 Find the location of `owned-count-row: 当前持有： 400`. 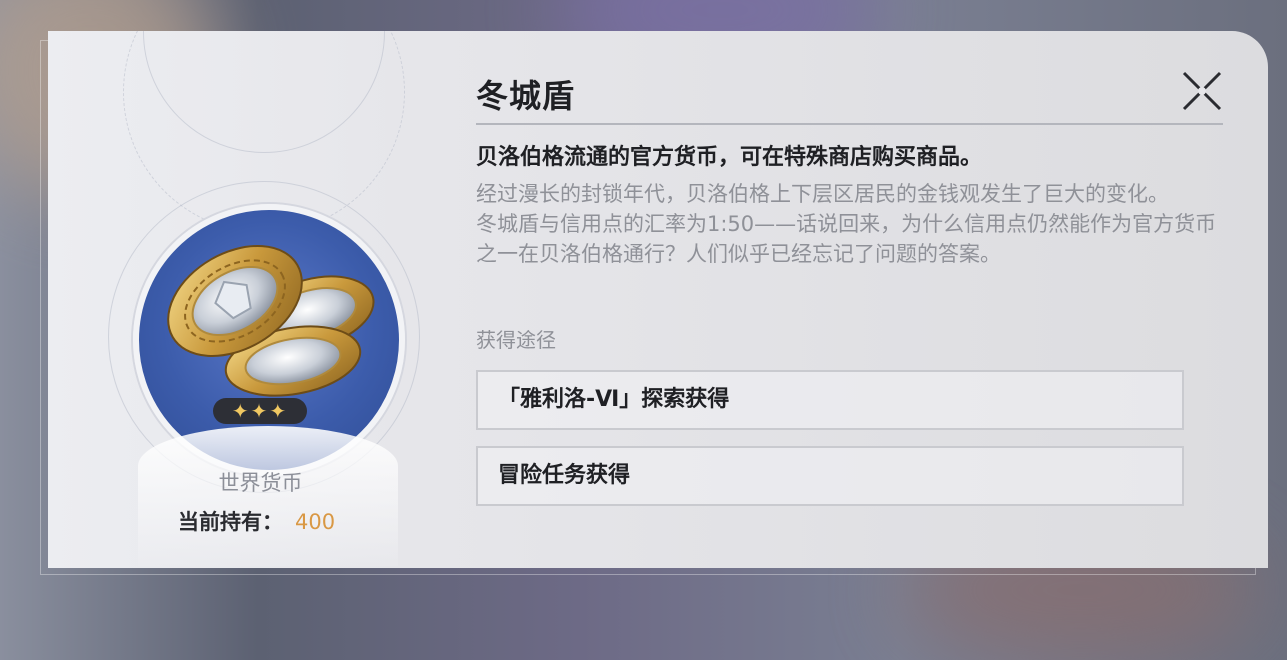

owned-count-row: 当前持有： 400 is located at coordinates (256, 521).